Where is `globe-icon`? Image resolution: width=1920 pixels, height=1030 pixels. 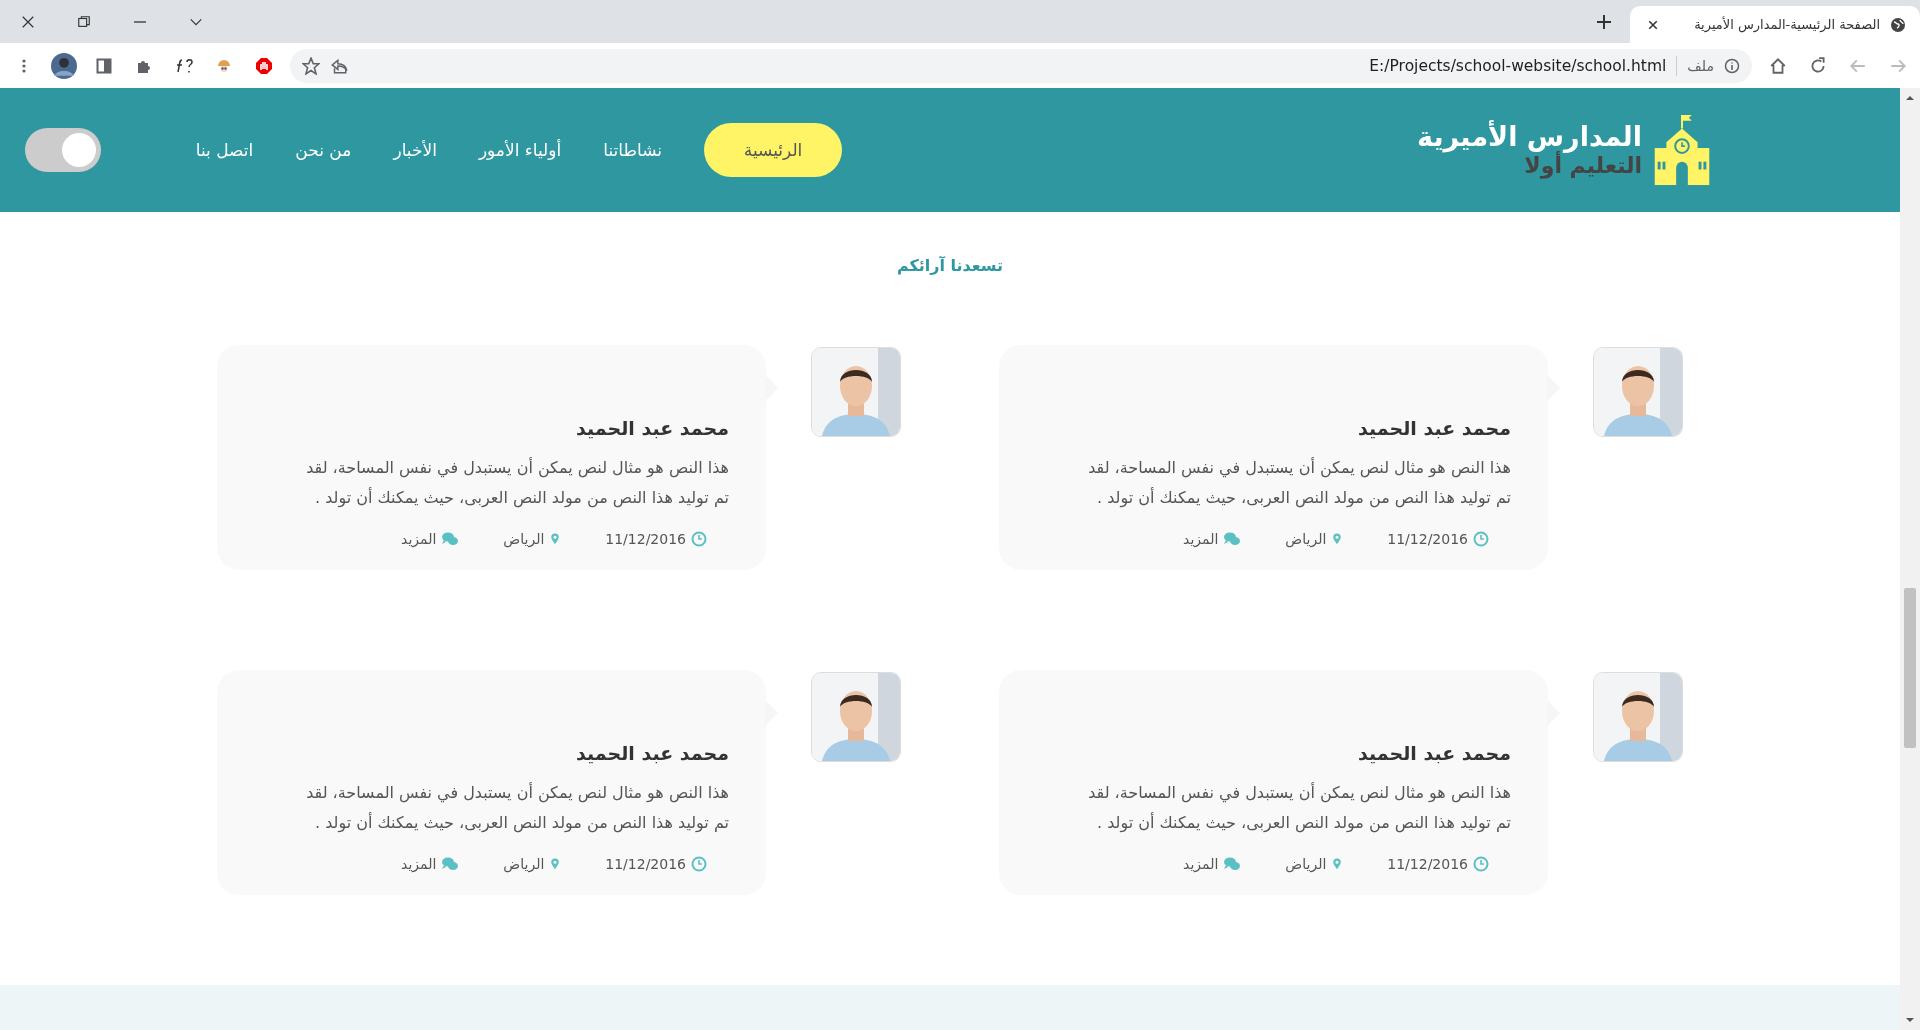
globe-icon is located at coordinates (1898, 24).